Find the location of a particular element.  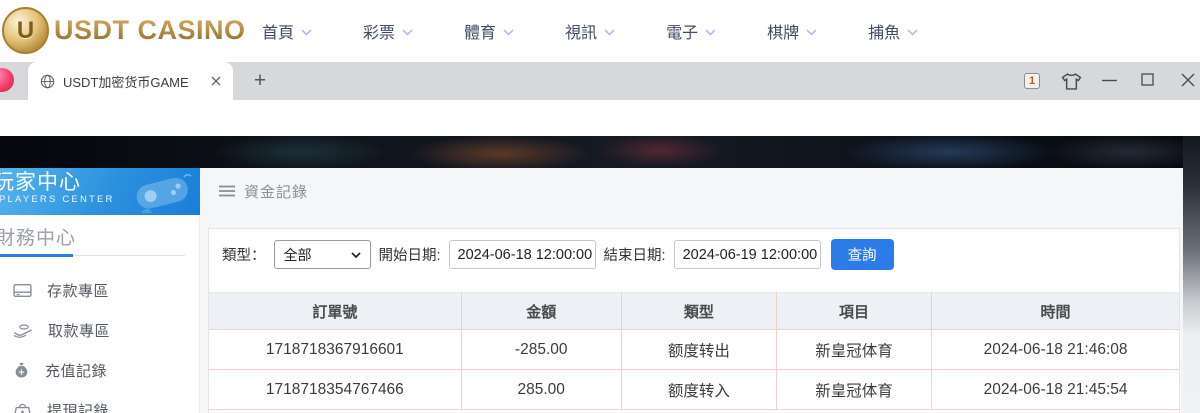

nav-item-home: 首頁 is located at coordinates (287, 31).